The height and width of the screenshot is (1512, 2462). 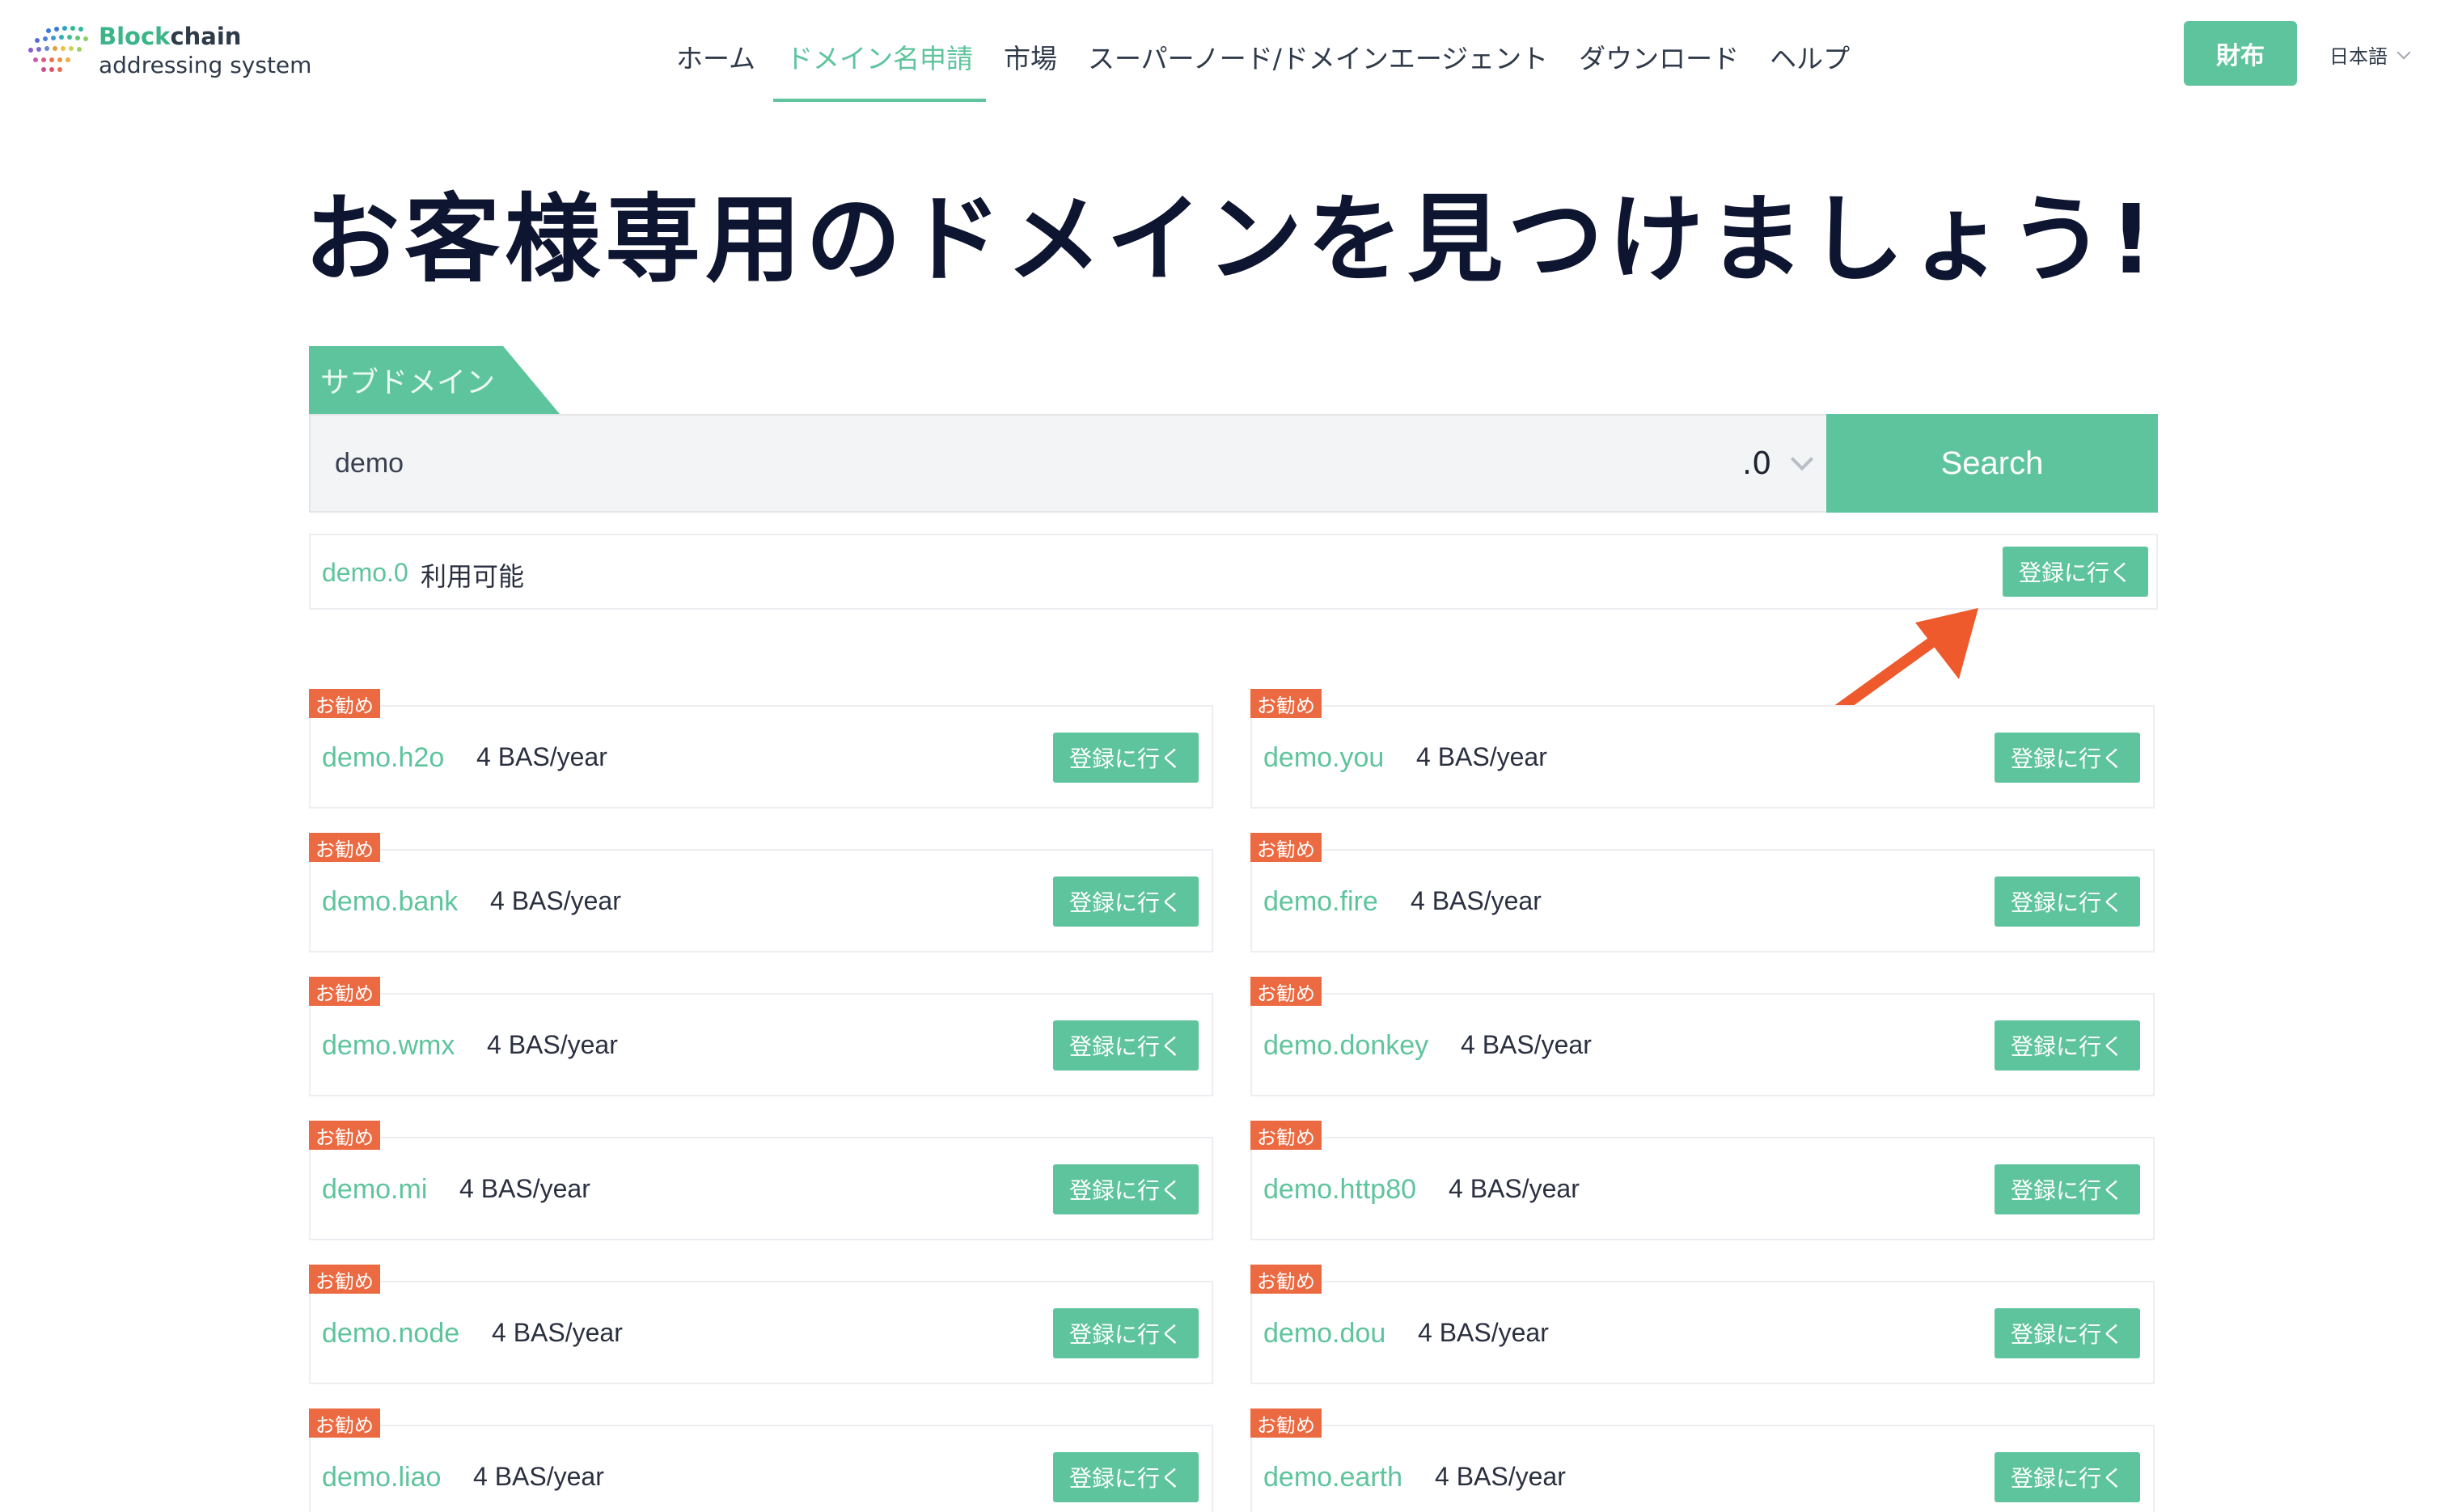 I want to click on suggested-domain: demo.mi, so click(x=375, y=1189).